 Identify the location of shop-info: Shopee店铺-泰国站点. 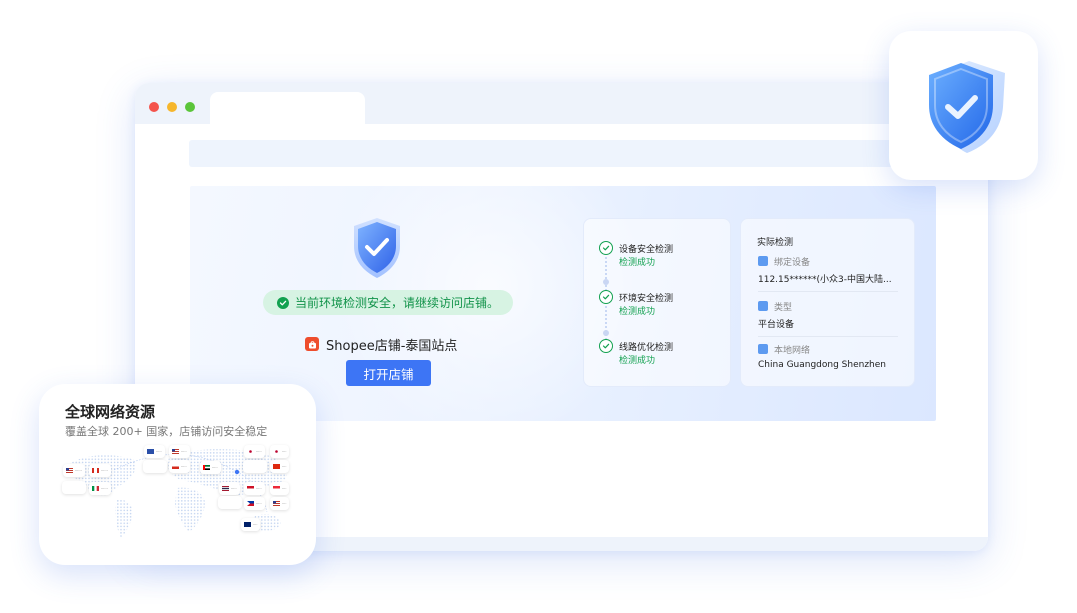
(381, 344).